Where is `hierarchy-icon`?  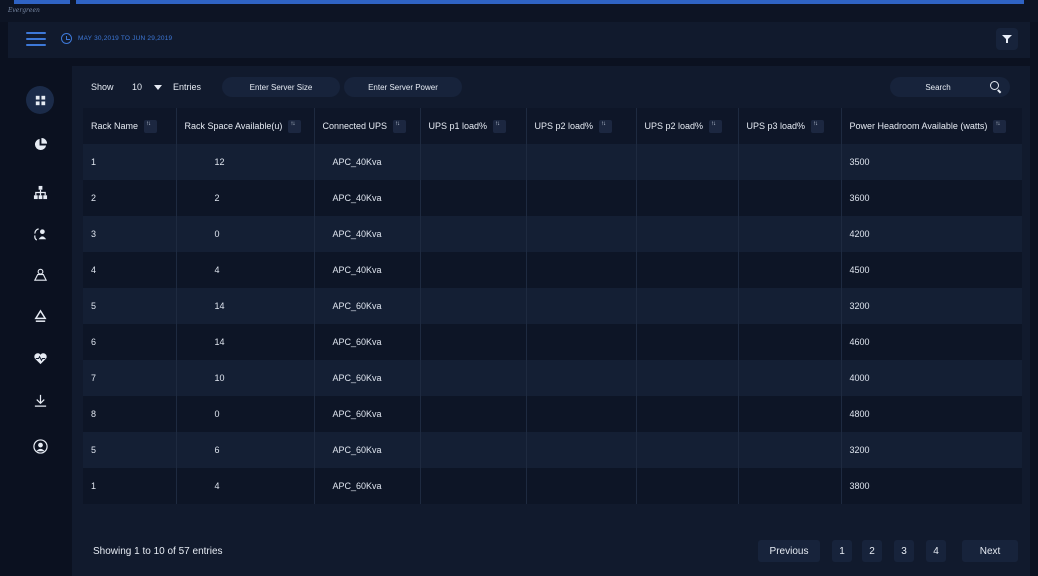
hierarchy-icon is located at coordinates (40, 192).